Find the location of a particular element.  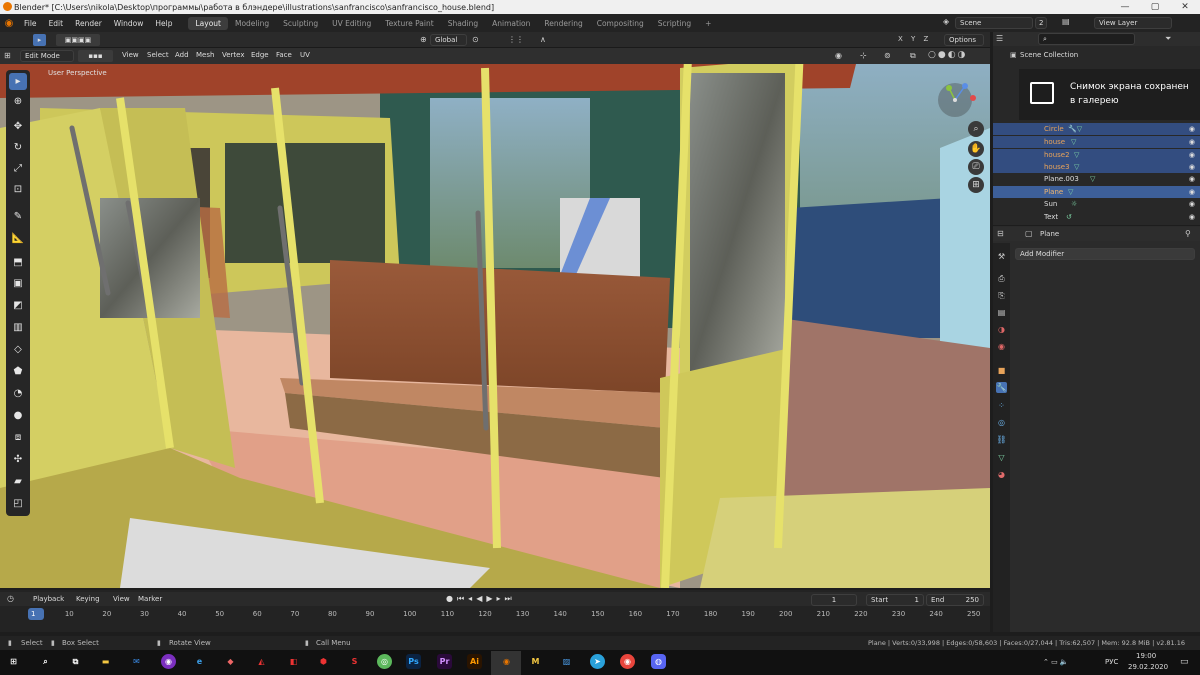

file-explorer-icon: ▬ is located at coordinates (105, 661).